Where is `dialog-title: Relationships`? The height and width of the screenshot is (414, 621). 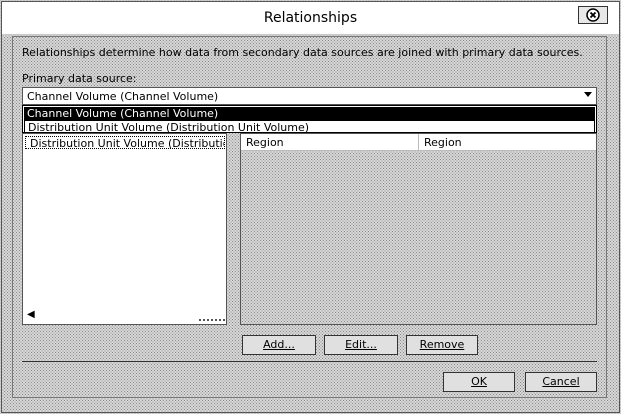 dialog-title: Relationships is located at coordinates (310, 18).